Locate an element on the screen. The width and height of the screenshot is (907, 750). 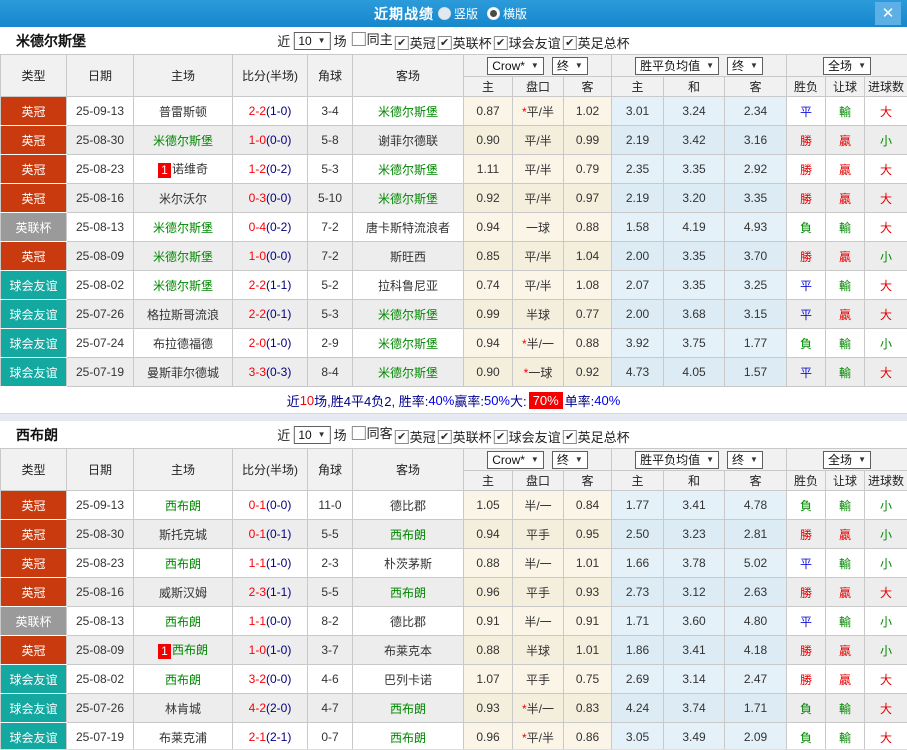
column-header: 类型 is located at coordinates (34, 470).